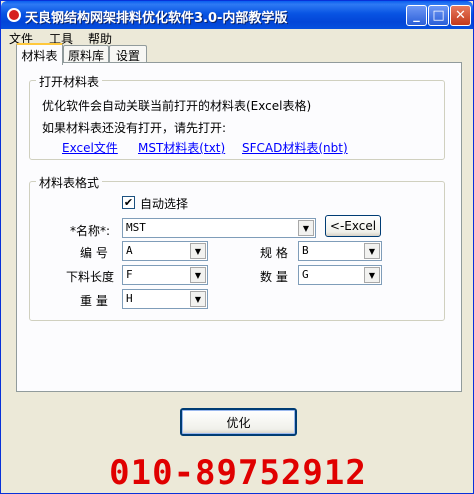  Describe the element at coordinates (305, 250) in the screenshot. I see `spec-value: B` at that location.